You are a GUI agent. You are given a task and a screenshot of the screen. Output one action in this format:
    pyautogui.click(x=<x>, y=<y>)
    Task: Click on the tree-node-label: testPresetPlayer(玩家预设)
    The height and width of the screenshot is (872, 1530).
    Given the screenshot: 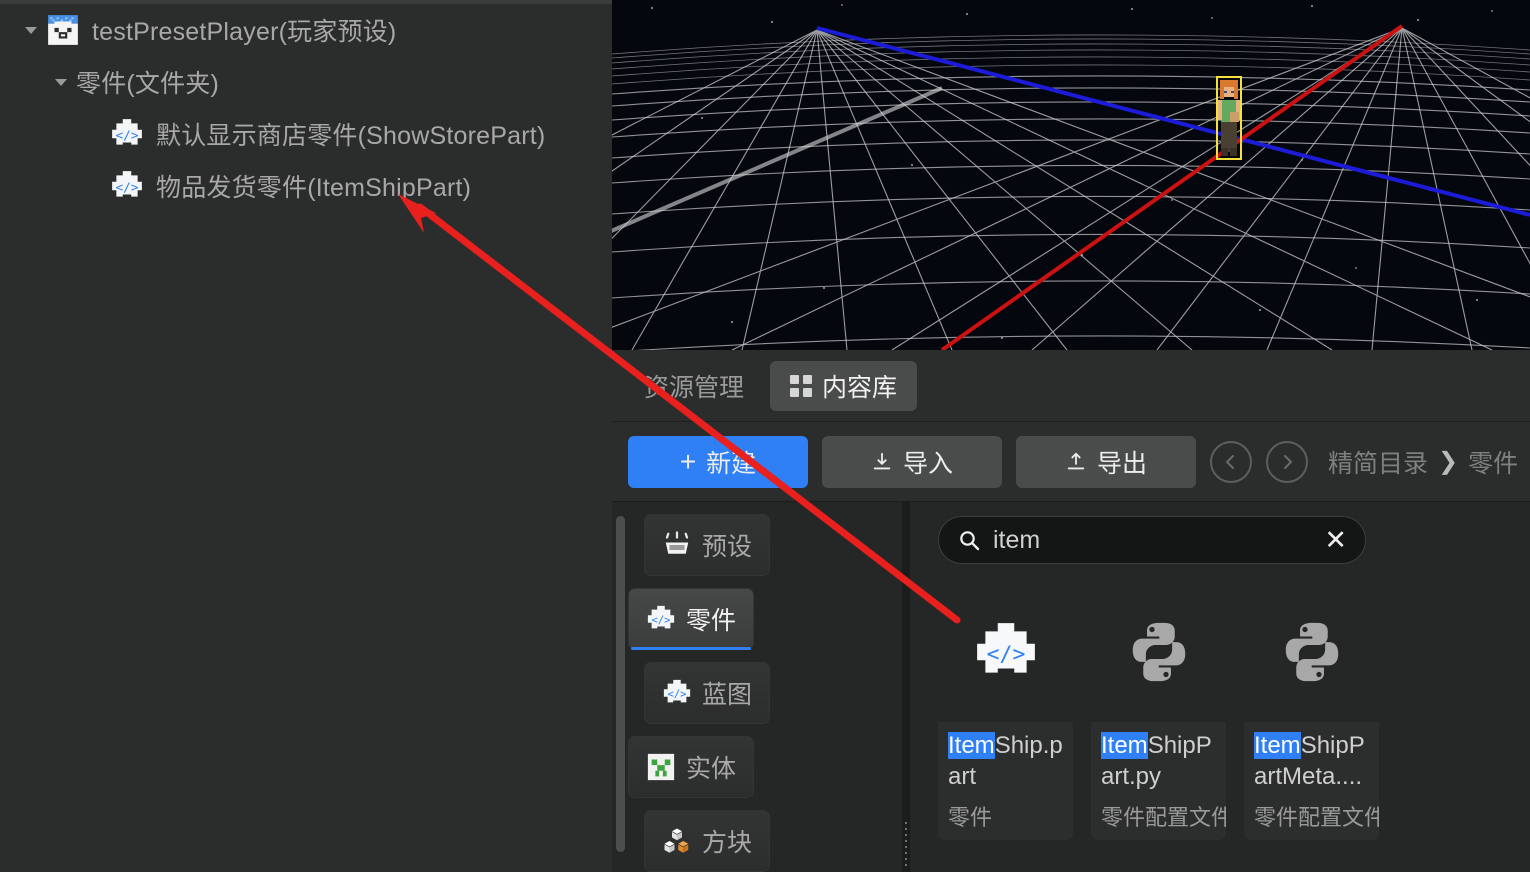 What is the action you would take?
    pyautogui.click(x=244, y=32)
    